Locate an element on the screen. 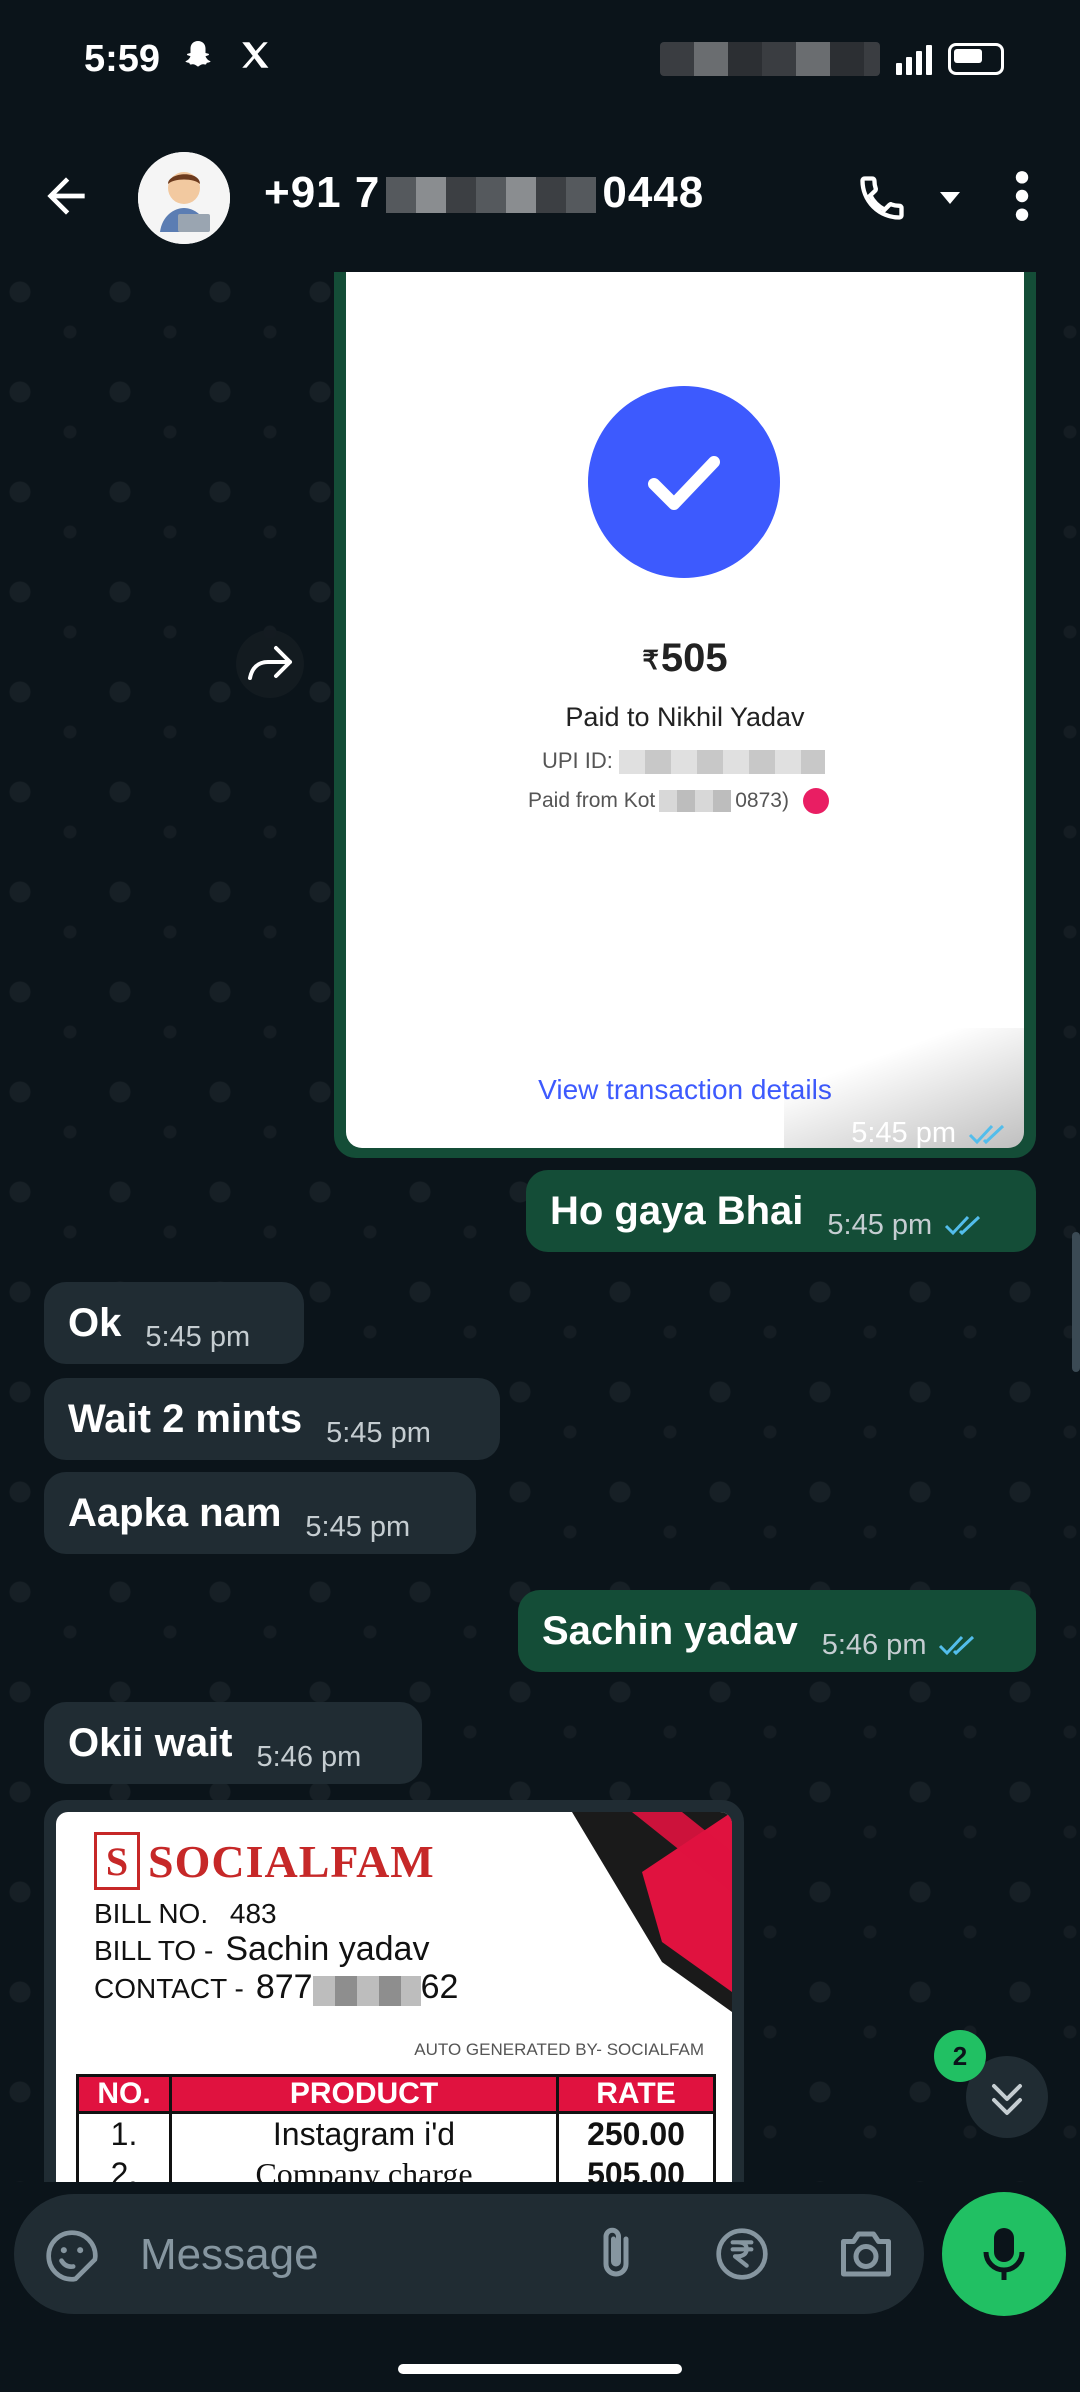 This screenshot has height=2392, width=1080. home-indicator is located at coordinates (540, 2369).